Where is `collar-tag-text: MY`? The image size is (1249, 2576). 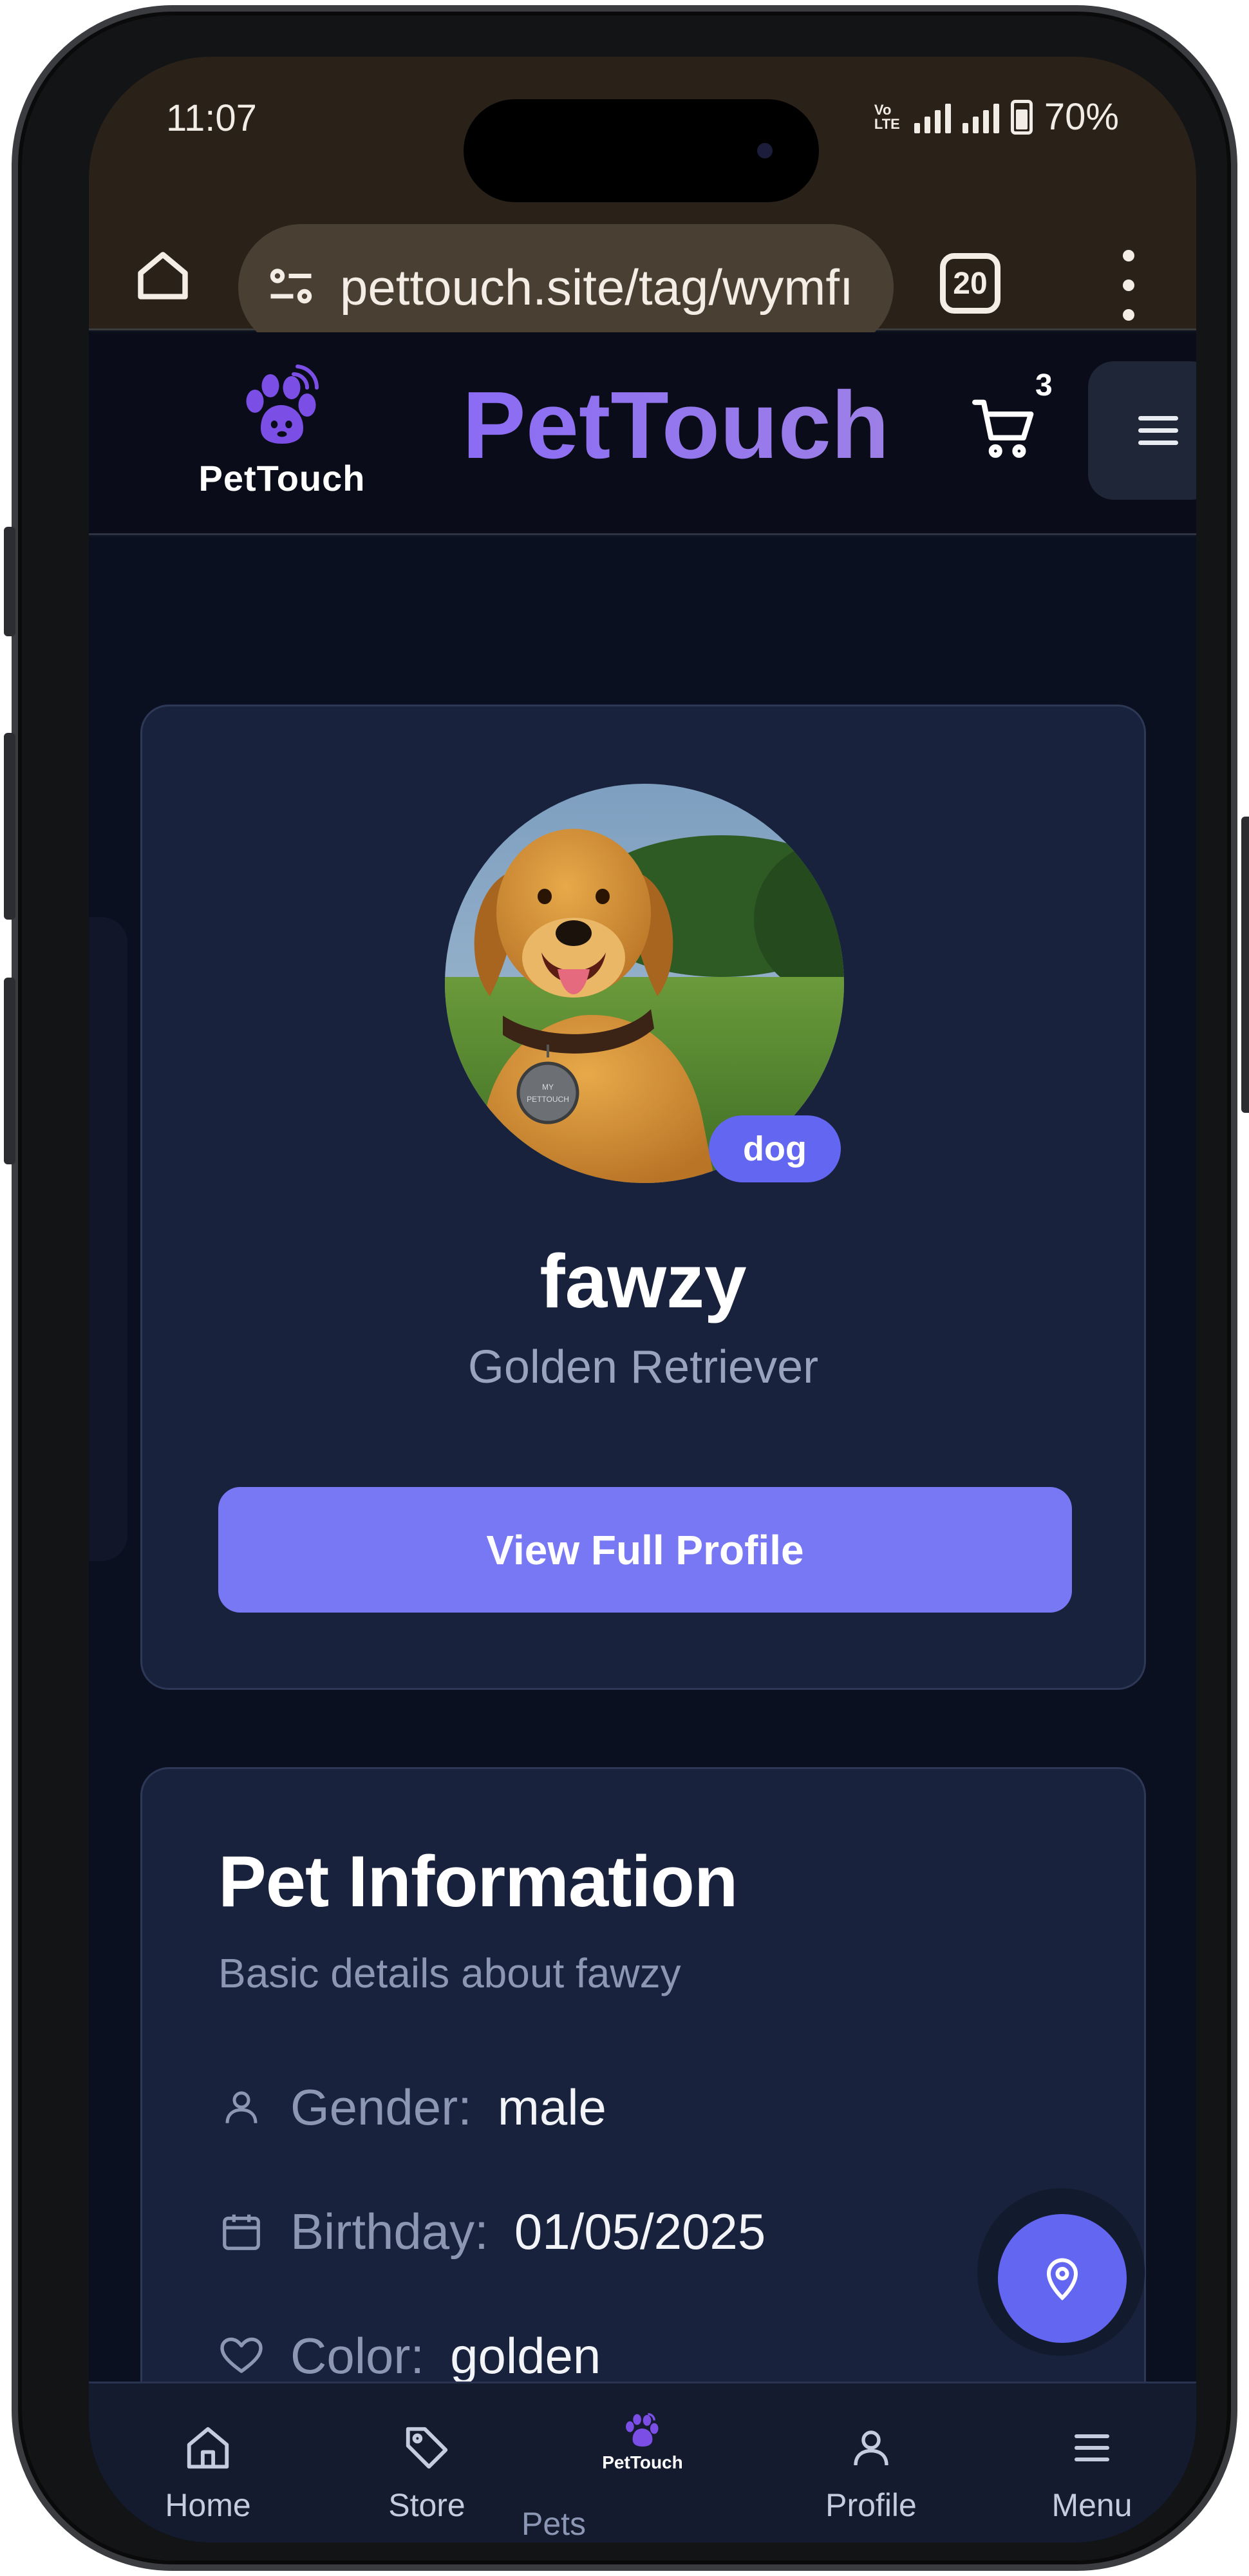 collar-tag-text: MY is located at coordinates (548, 1087).